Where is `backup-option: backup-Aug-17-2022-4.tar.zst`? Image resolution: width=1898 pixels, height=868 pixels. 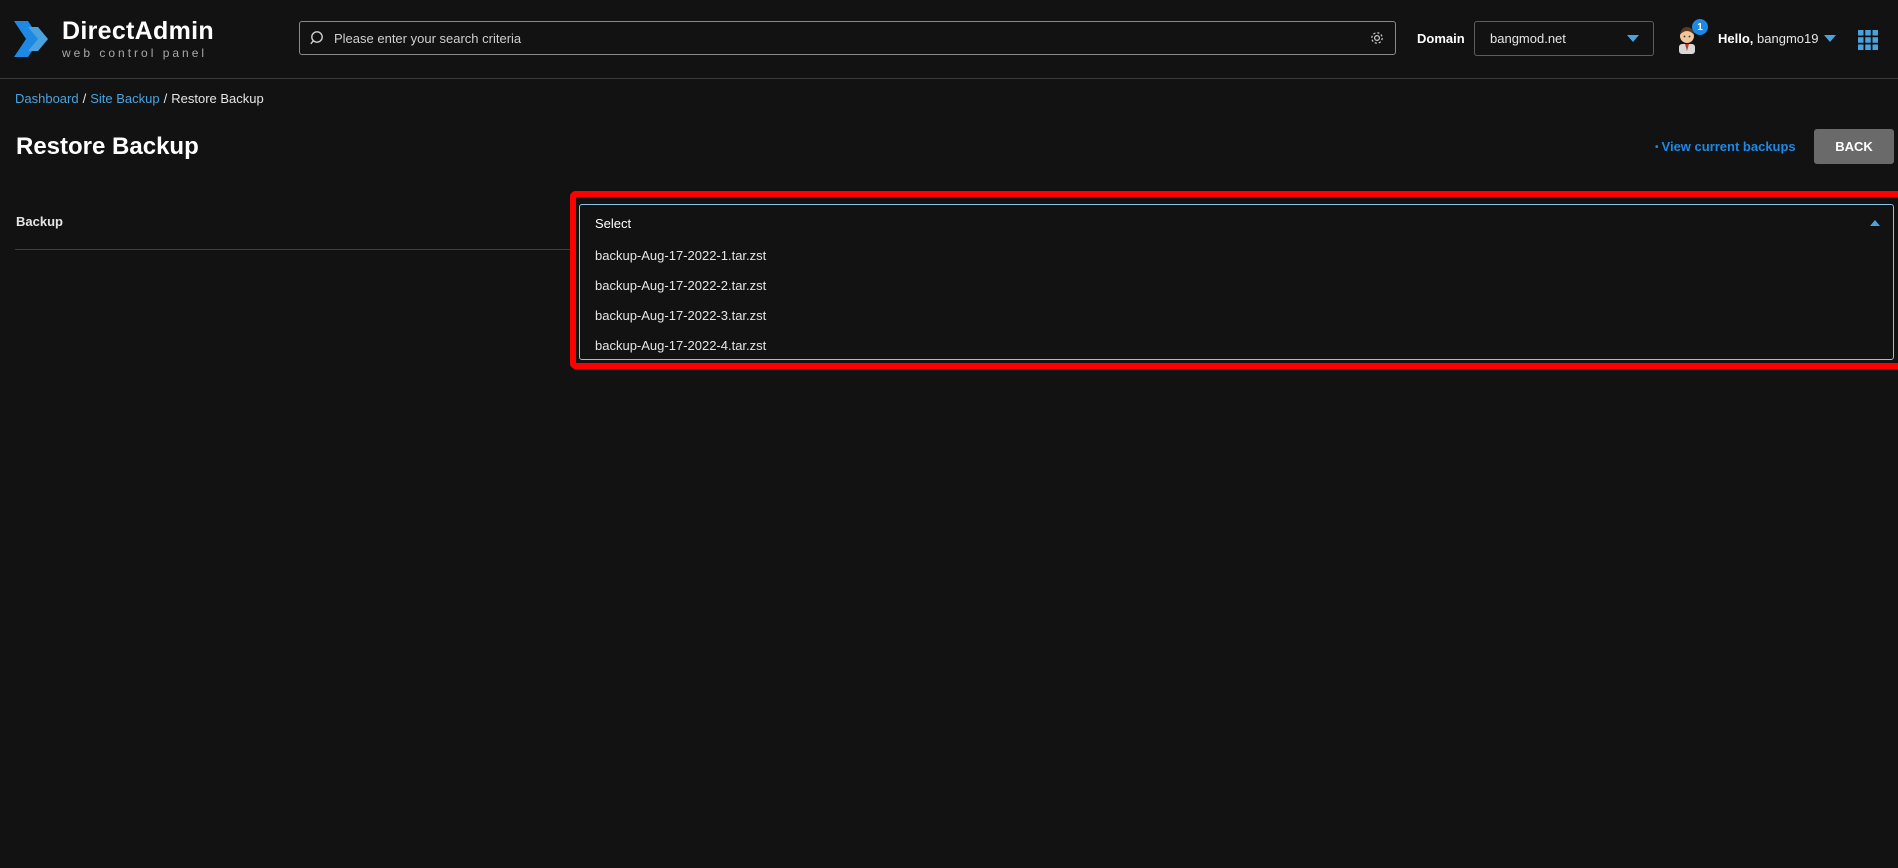 backup-option: backup-Aug-17-2022-4.tar.zst is located at coordinates (1236, 346).